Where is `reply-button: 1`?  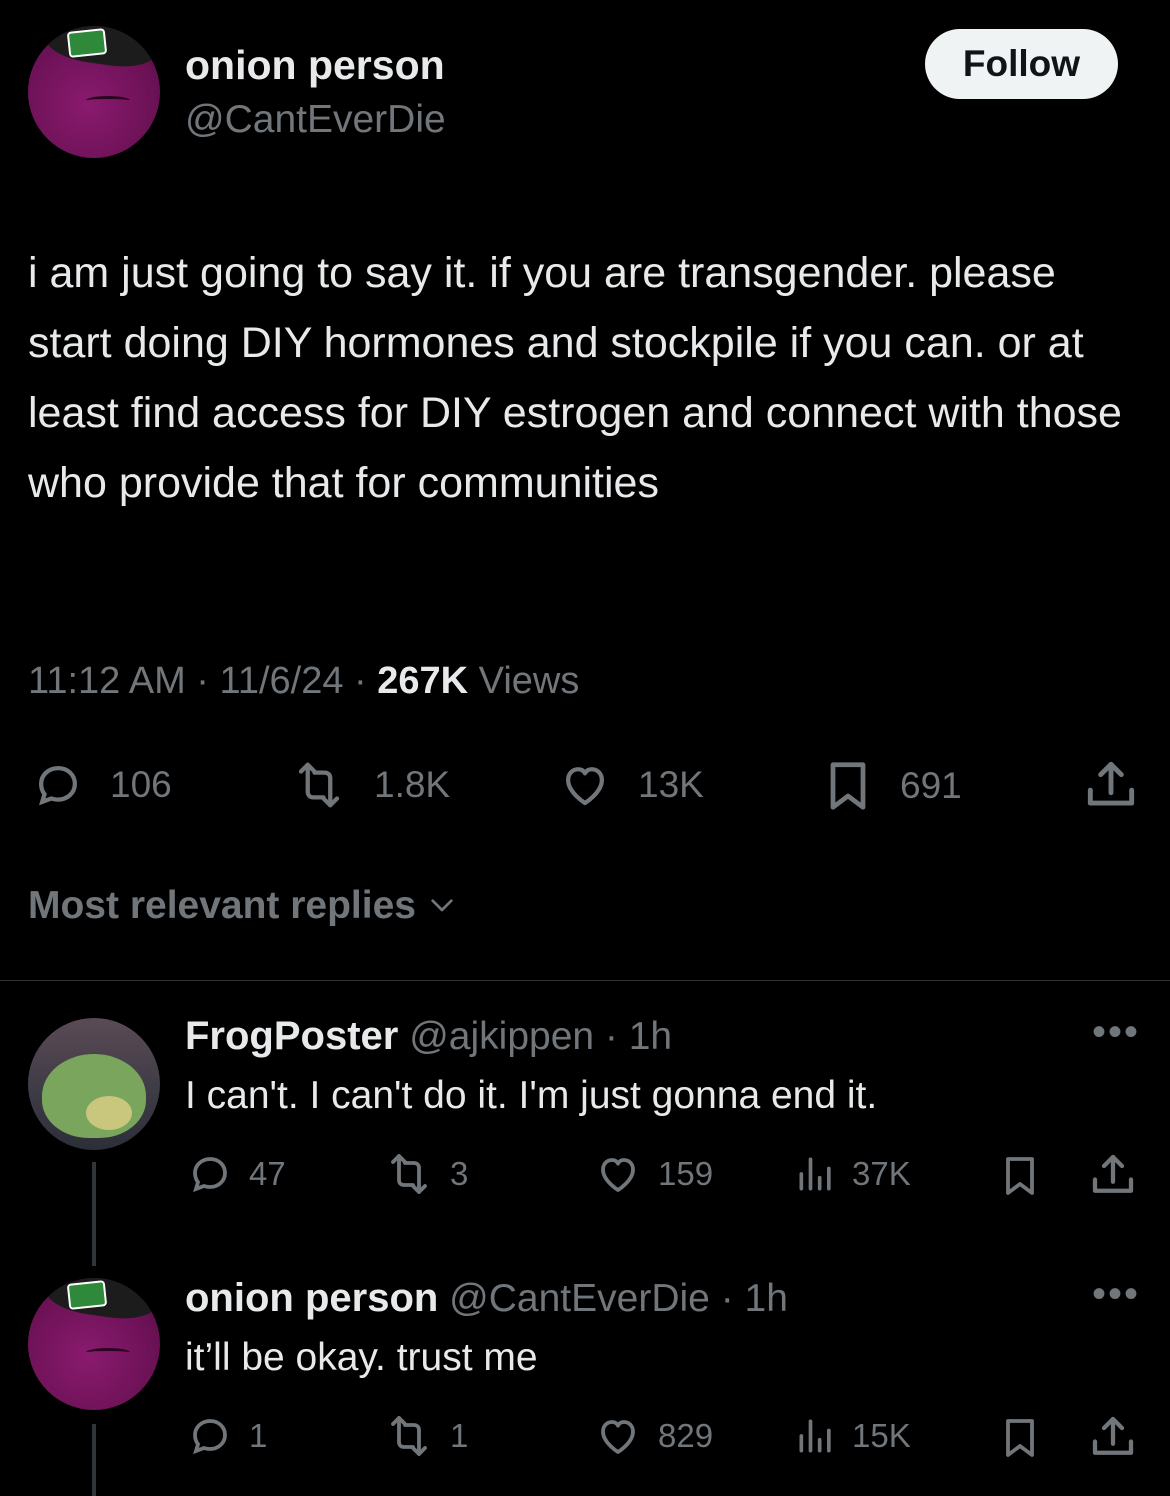 reply-button: 1 is located at coordinates (226, 1436).